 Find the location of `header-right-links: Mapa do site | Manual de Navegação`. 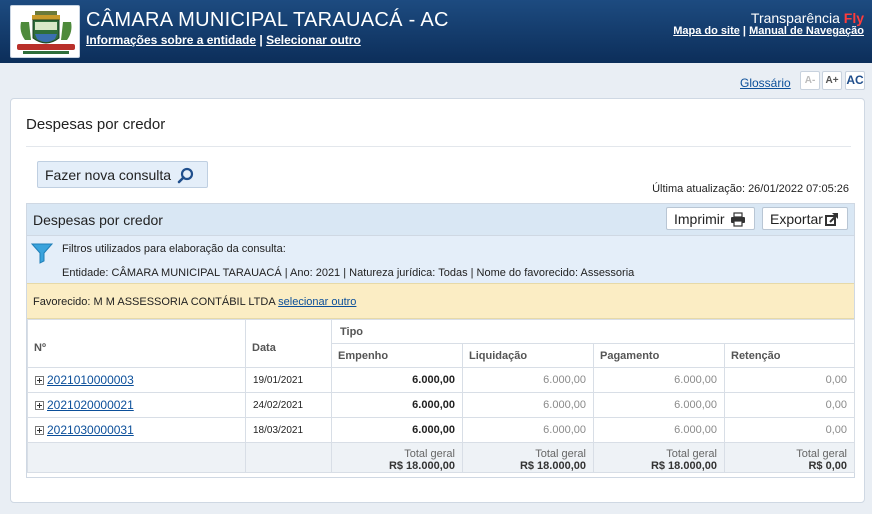

header-right-links: Mapa do site | Manual de Navegação is located at coordinates (768, 31).